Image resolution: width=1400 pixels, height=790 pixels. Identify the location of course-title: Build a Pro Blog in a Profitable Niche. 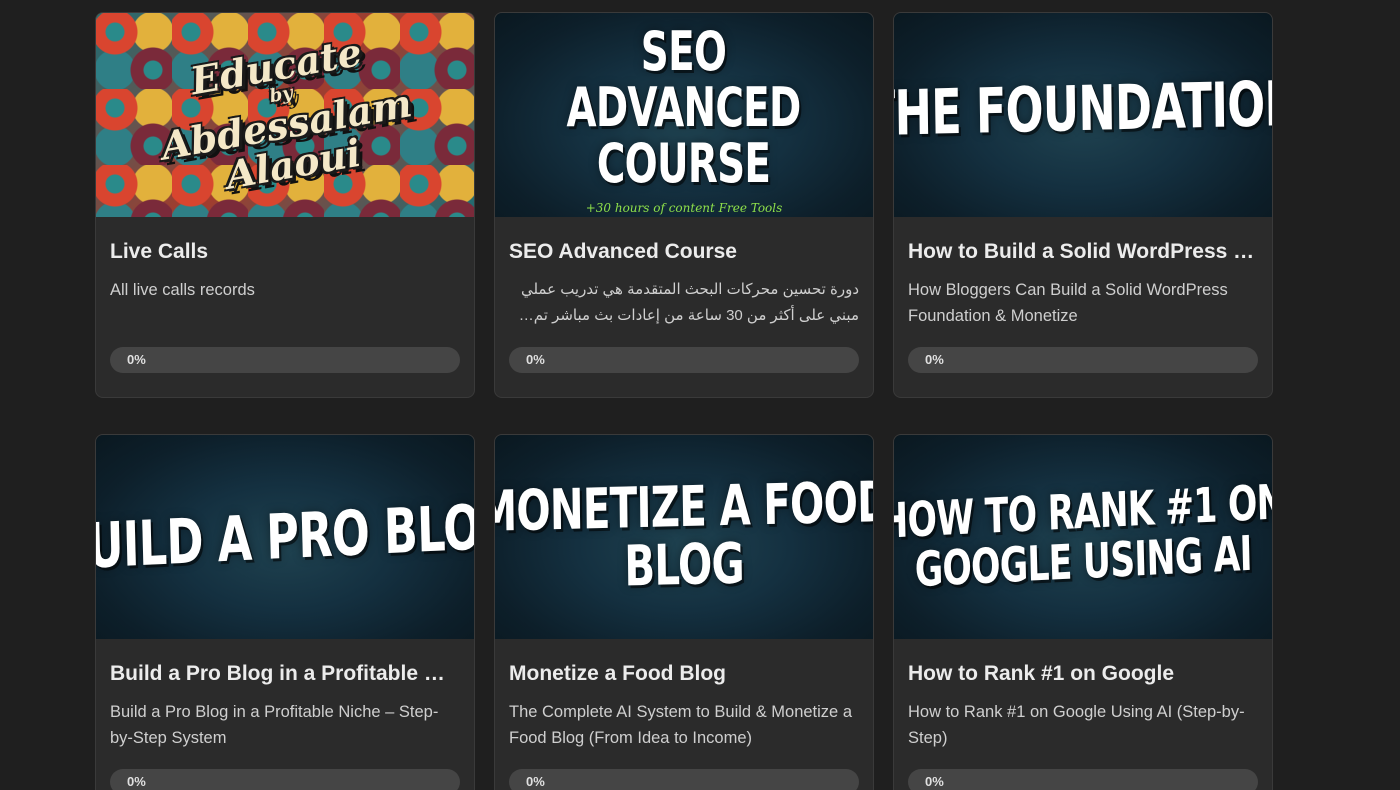
(285, 674).